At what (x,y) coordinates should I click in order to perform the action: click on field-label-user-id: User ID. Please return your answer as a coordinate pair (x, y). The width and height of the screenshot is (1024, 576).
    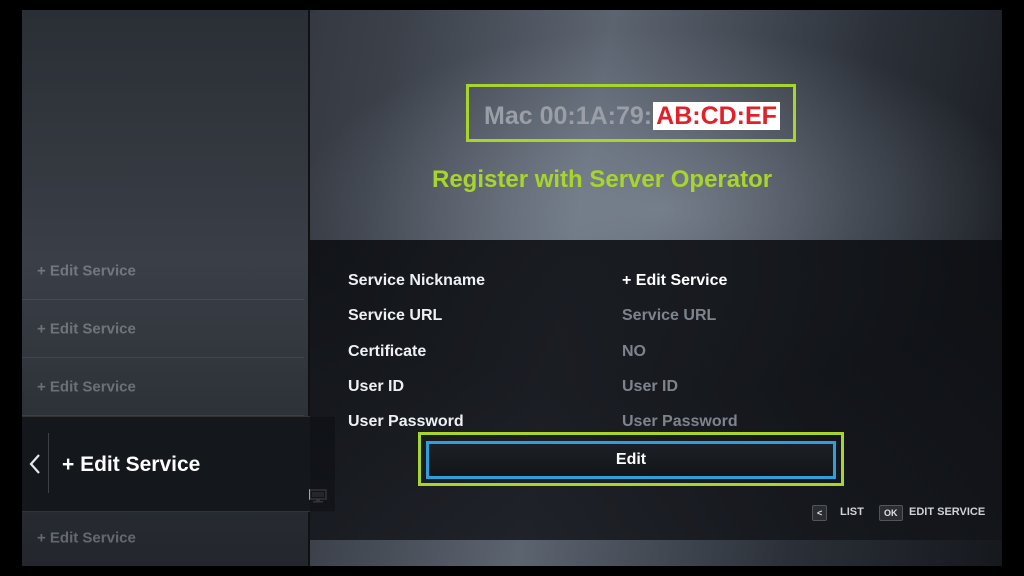
    Looking at the image, I should click on (376, 386).